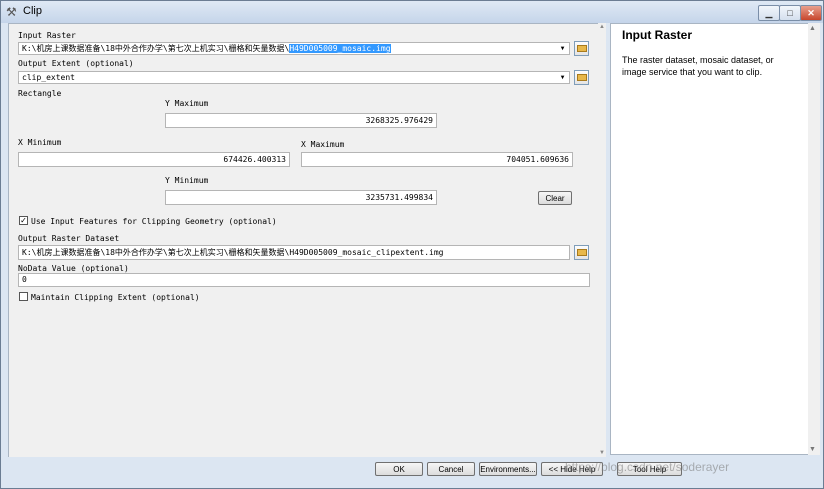  Describe the element at coordinates (156, 48) in the screenshot. I see `input-raster-path: K:\机房上课数据准备\18中外合作办学\第七次上机实习\栅格和矢量数据\` at that location.